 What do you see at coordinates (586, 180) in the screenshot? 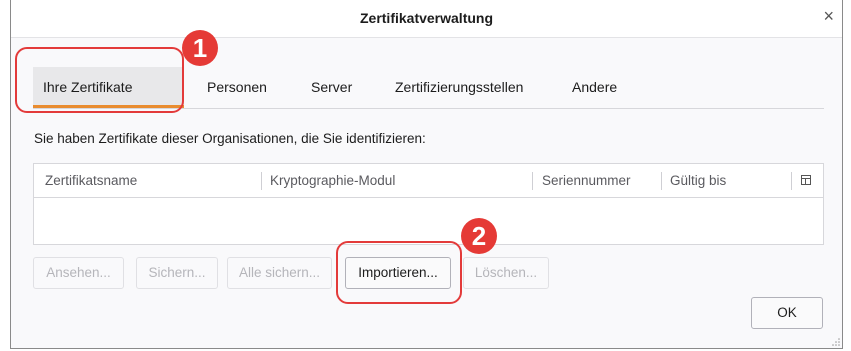
I see `column-header-serial-number: Seriennummer` at bounding box center [586, 180].